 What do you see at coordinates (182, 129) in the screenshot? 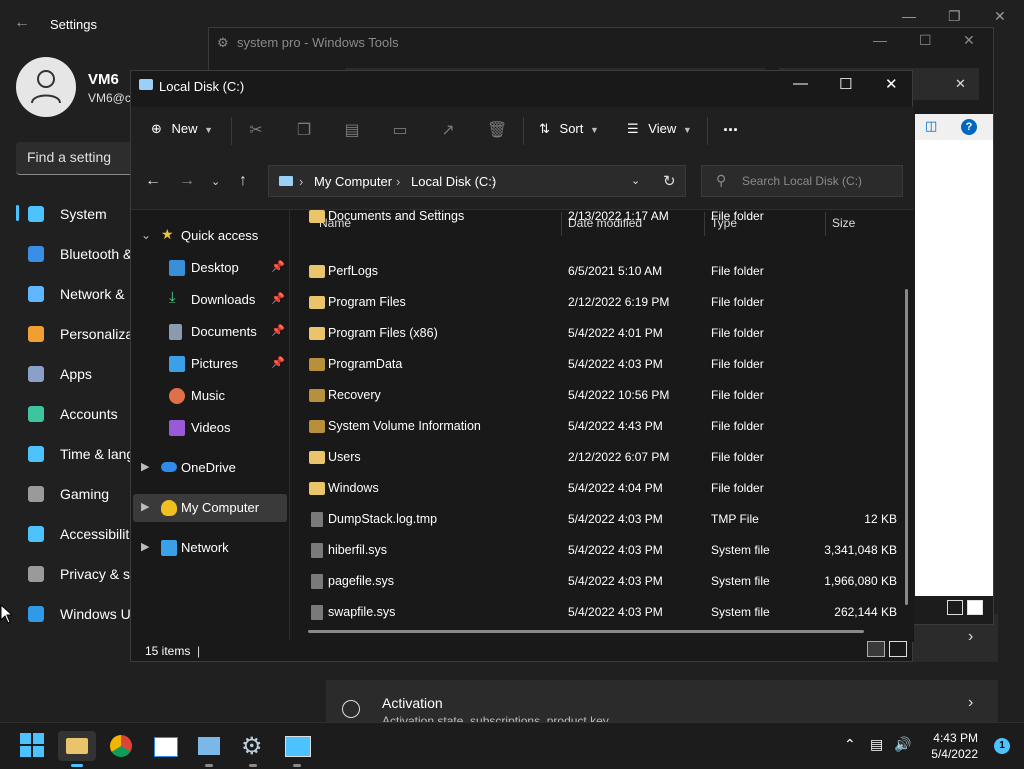
I see `new-button: ⊕ New ▼` at bounding box center [182, 129].